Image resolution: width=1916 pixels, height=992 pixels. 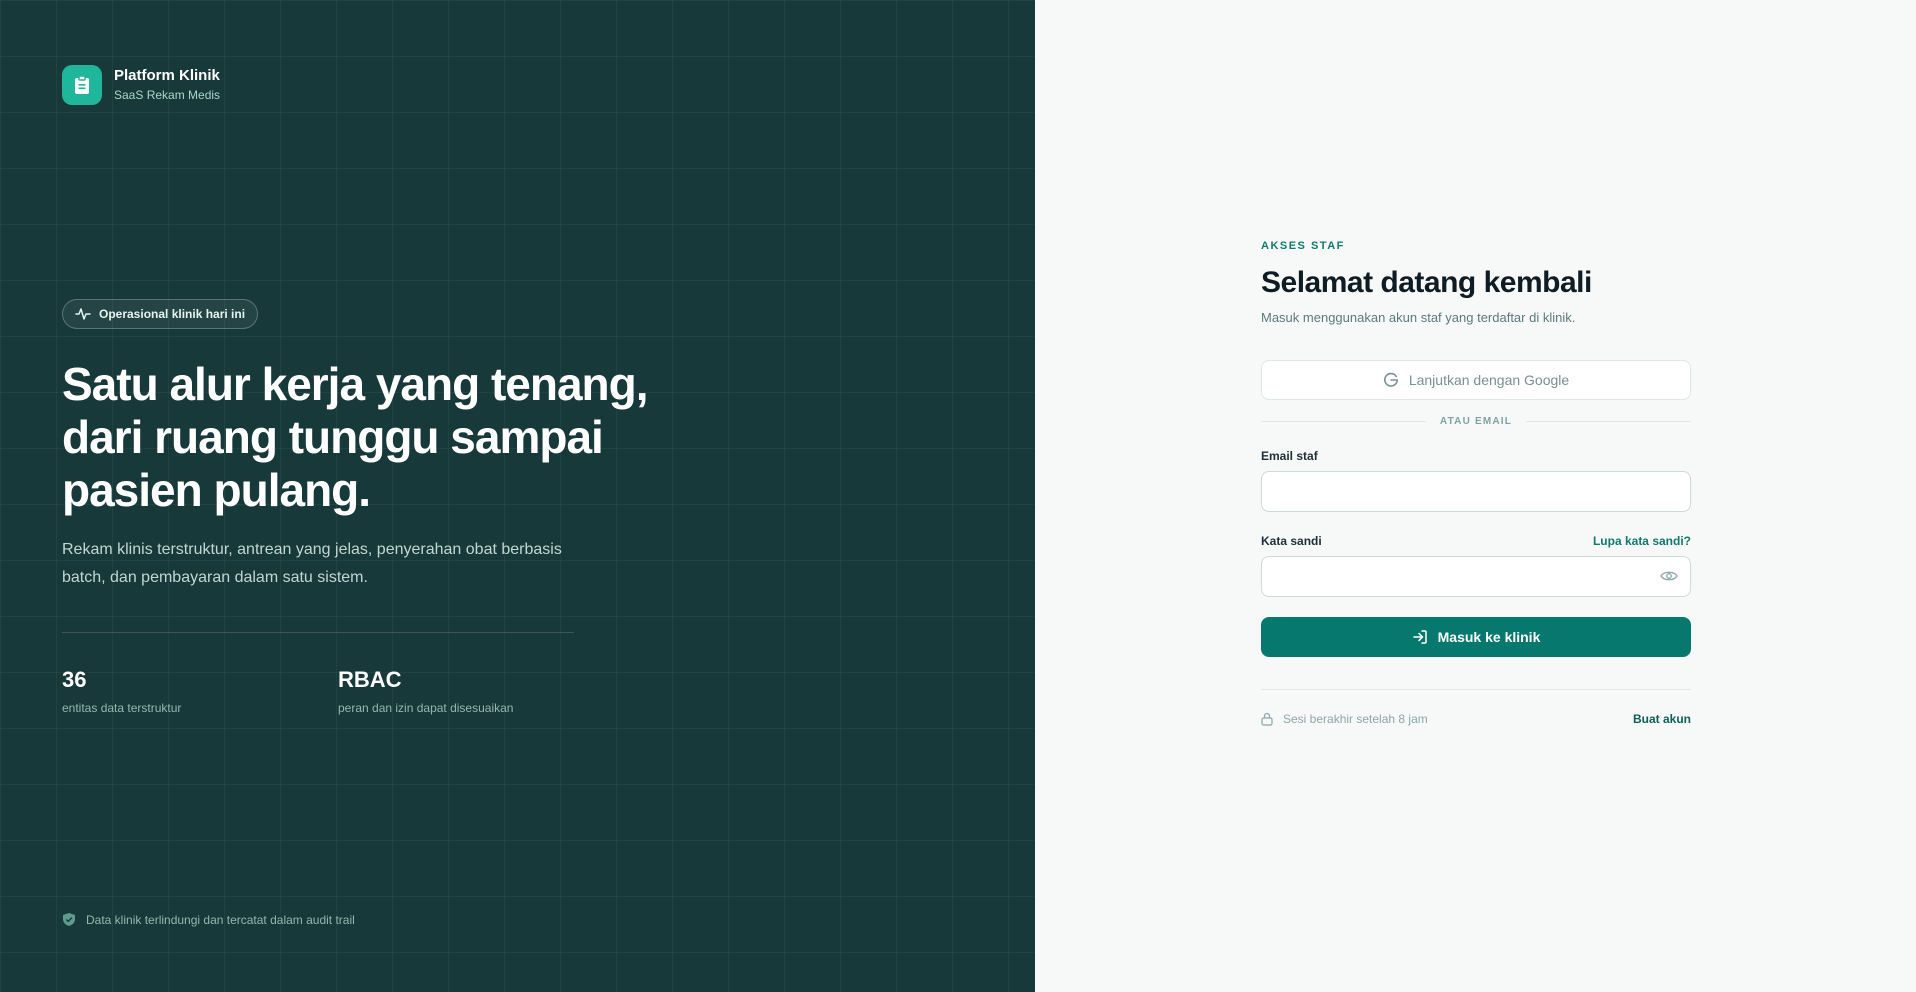 What do you see at coordinates (74, 679) in the screenshot?
I see `stat-value: 36` at bounding box center [74, 679].